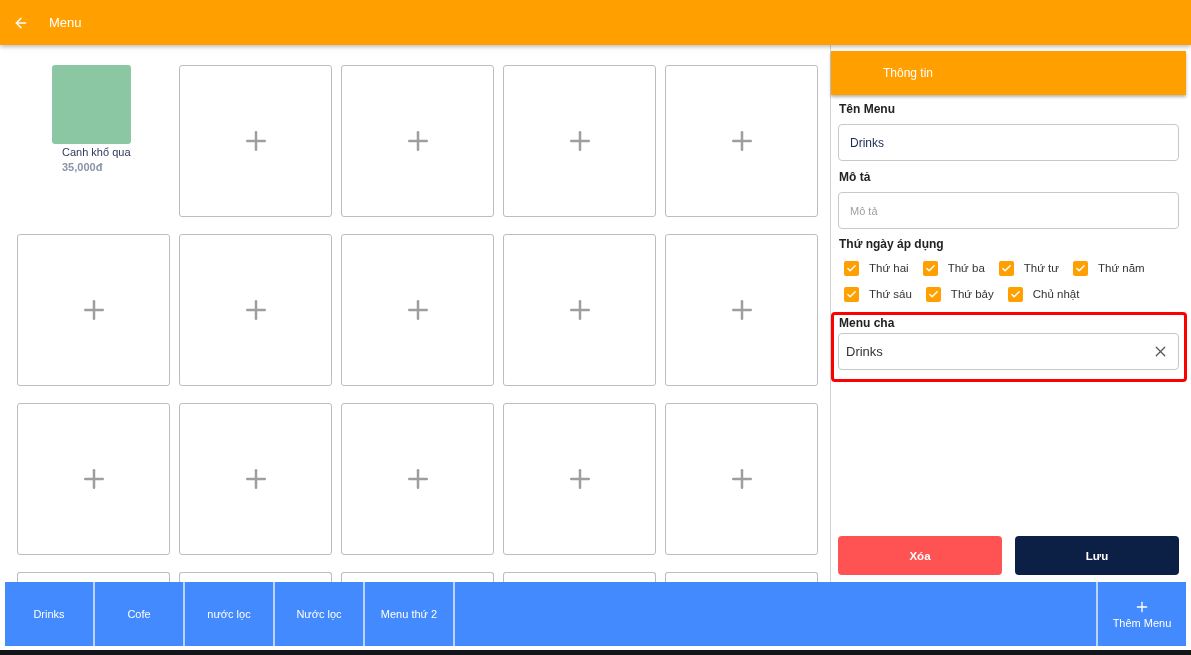 Image resolution: width=1191 pixels, height=655 pixels. What do you see at coordinates (920, 555) in the screenshot?
I see `delete-button: Xóa` at bounding box center [920, 555].